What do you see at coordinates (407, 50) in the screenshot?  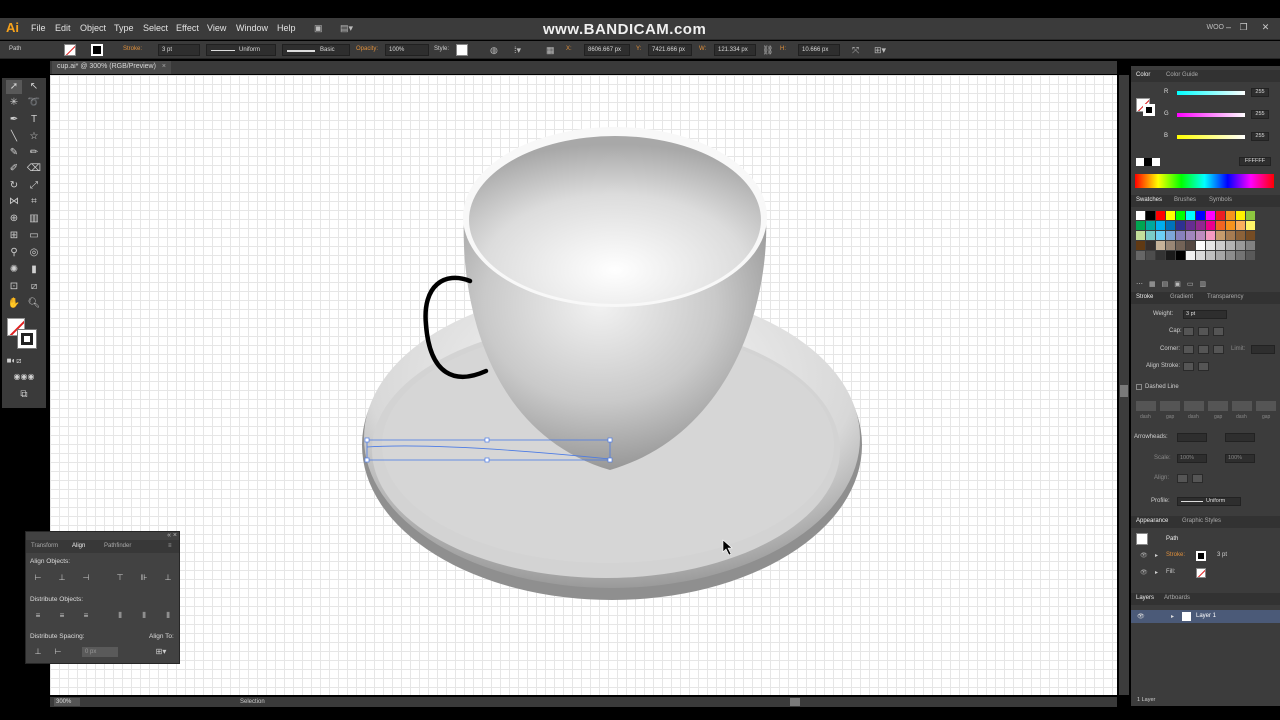 I see `opacity-field: 100%` at bounding box center [407, 50].